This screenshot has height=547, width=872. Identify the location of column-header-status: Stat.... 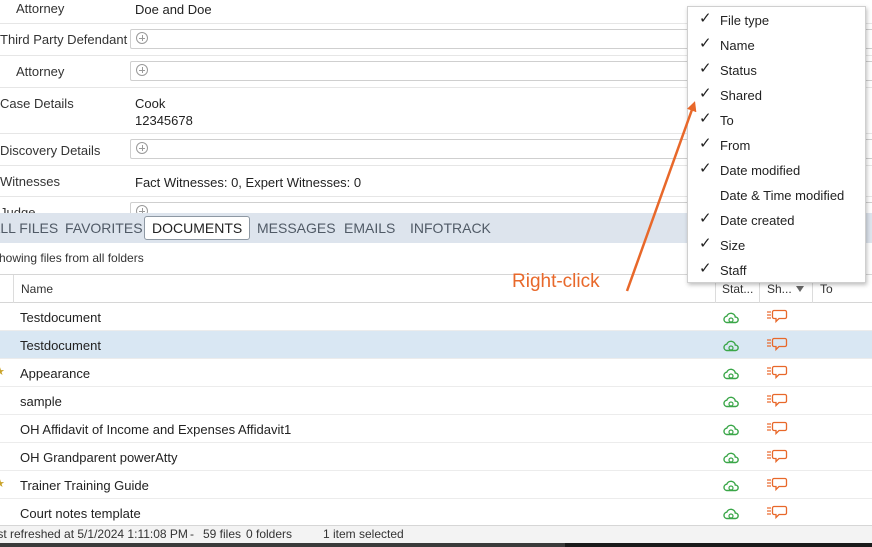
(737, 289).